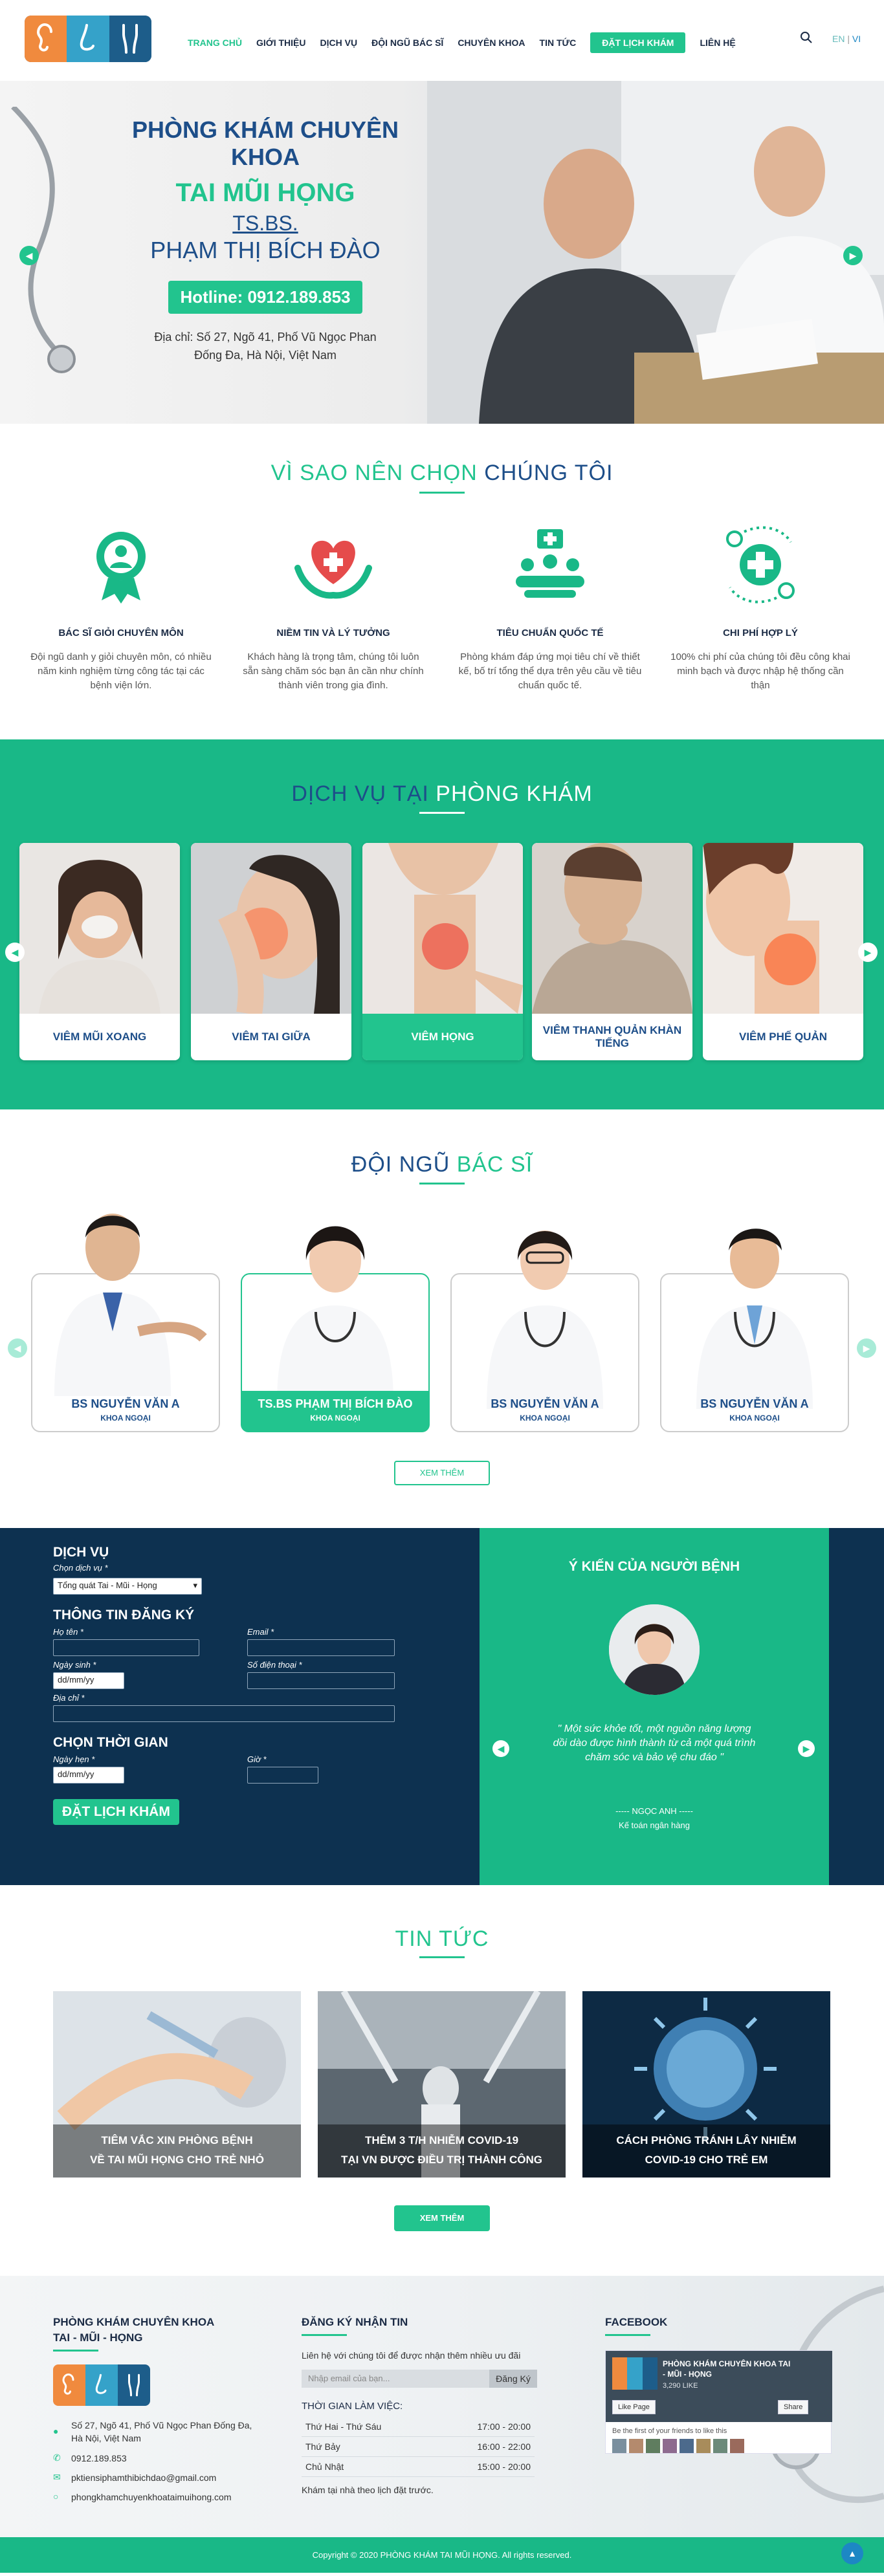 The image size is (884, 2576). What do you see at coordinates (69, 1698) in the screenshot?
I see `address-label: Địa chỉ *` at bounding box center [69, 1698].